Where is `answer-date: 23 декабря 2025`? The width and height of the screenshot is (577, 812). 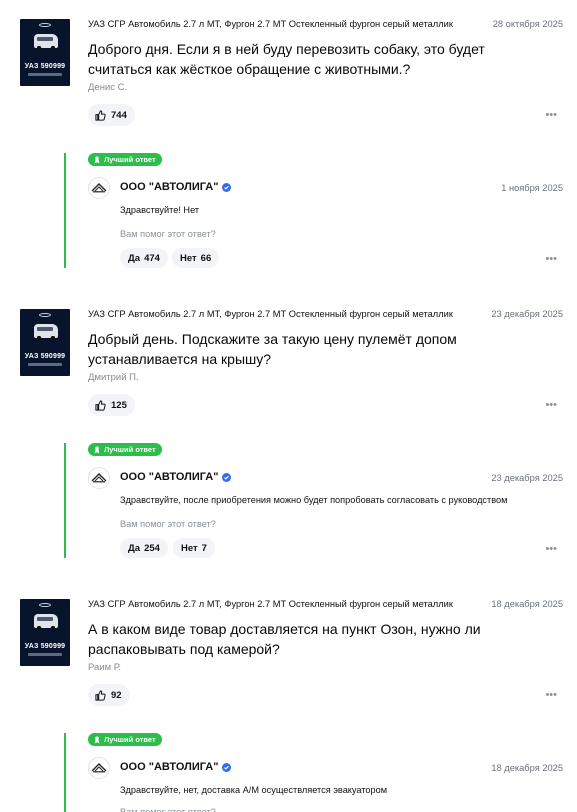 answer-date: 23 декабря 2025 is located at coordinates (527, 478).